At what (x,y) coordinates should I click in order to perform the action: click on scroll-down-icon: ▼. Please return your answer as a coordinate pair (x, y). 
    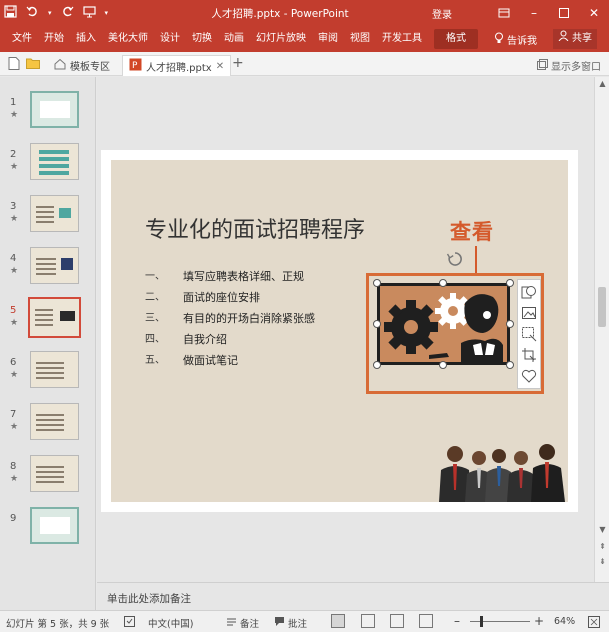
    Looking at the image, I should click on (602, 529).